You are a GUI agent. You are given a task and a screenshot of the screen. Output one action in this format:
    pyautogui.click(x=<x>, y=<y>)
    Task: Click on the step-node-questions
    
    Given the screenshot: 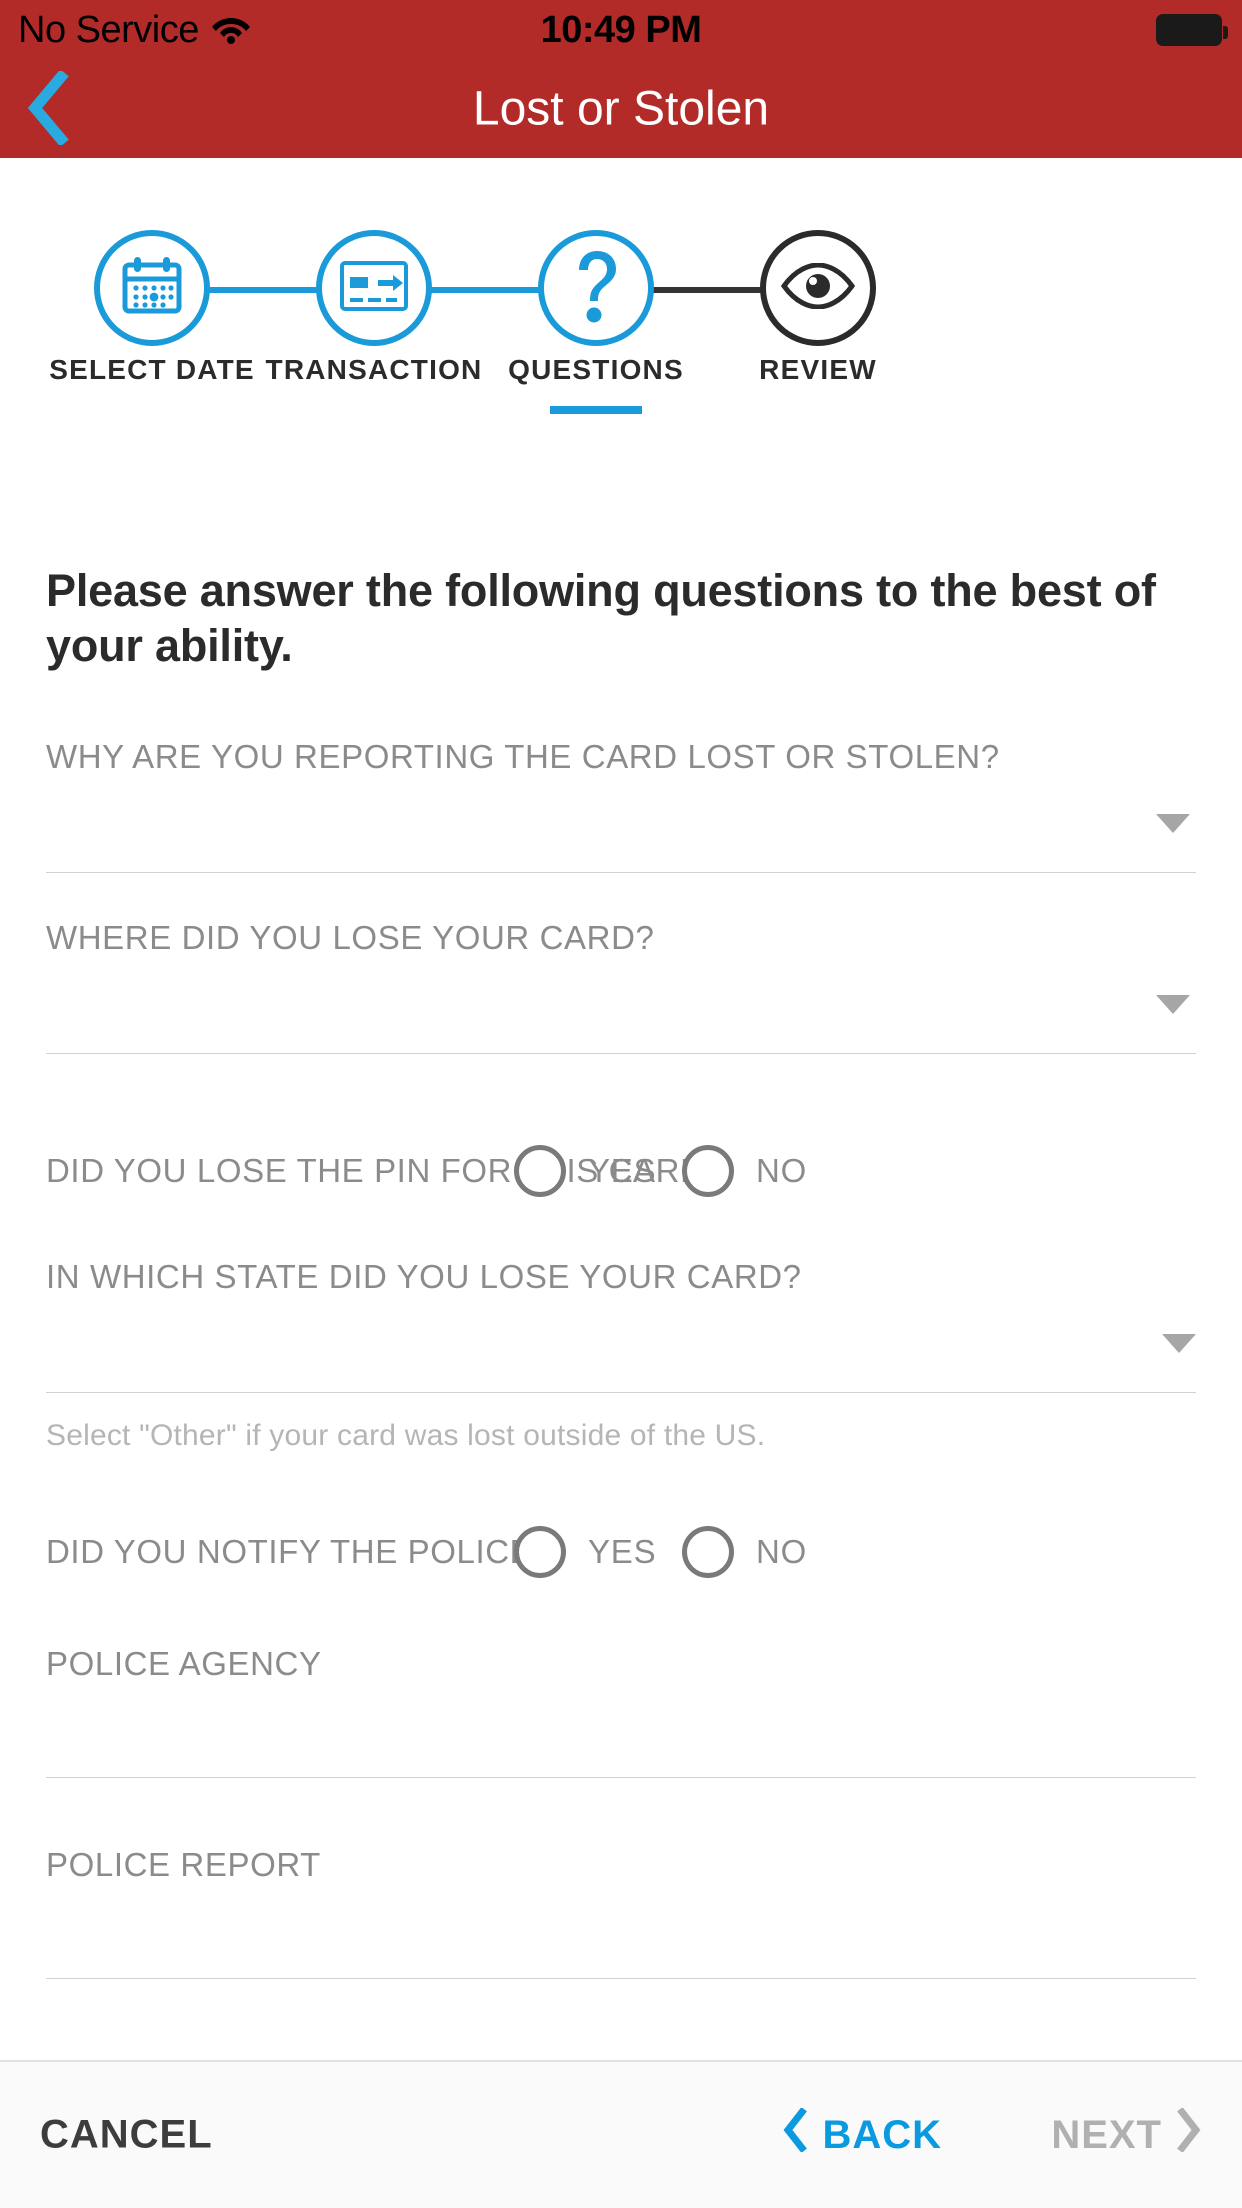 What is the action you would take?
    pyautogui.click(x=596, y=288)
    